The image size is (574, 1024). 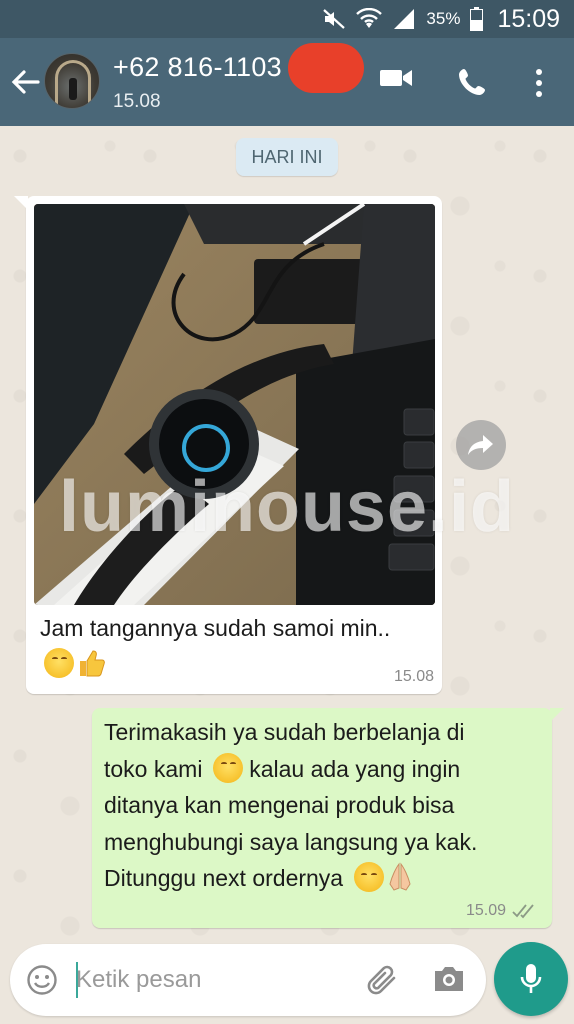 I want to click on voice-record-button, so click(x=531, y=979).